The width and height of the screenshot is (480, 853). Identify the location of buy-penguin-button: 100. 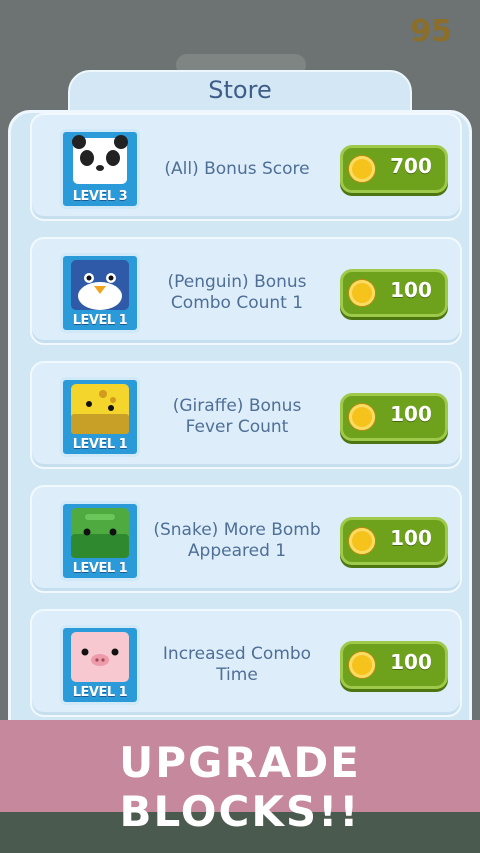
(394, 293).